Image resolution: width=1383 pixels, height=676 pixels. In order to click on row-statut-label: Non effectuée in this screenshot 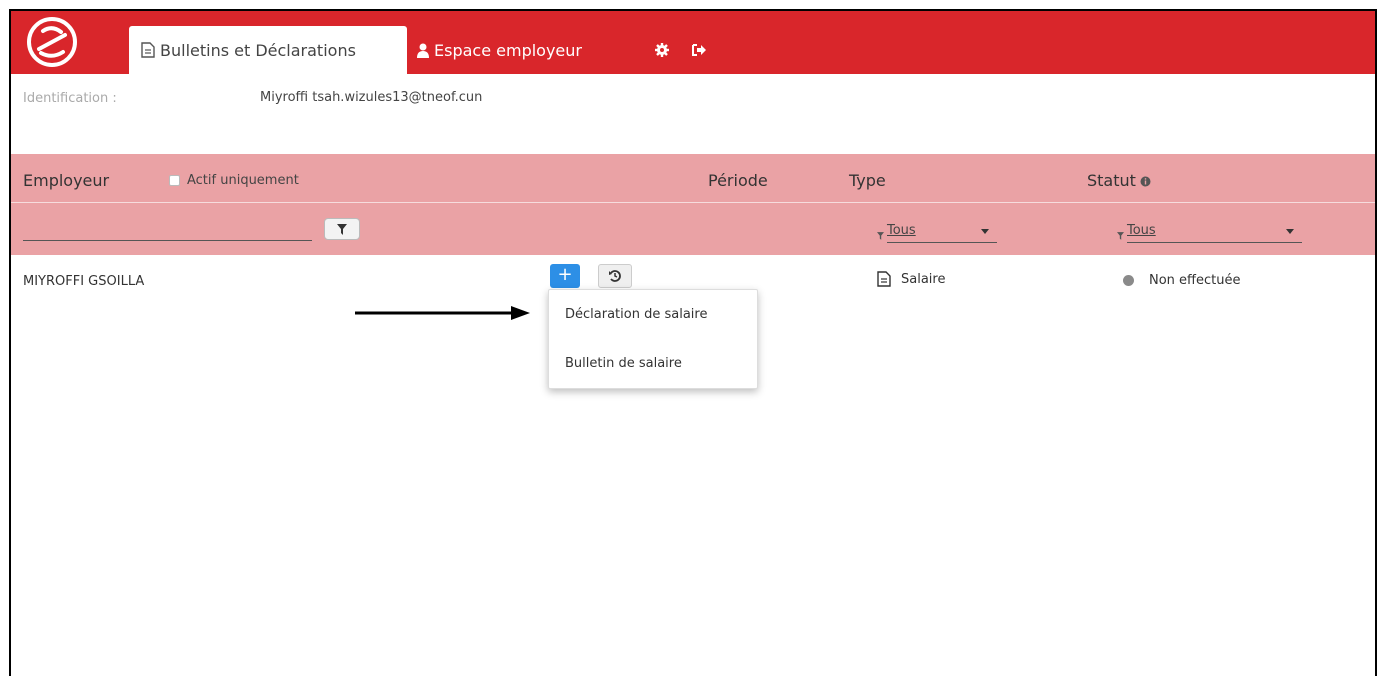, I will do `click(1195, 280)`.